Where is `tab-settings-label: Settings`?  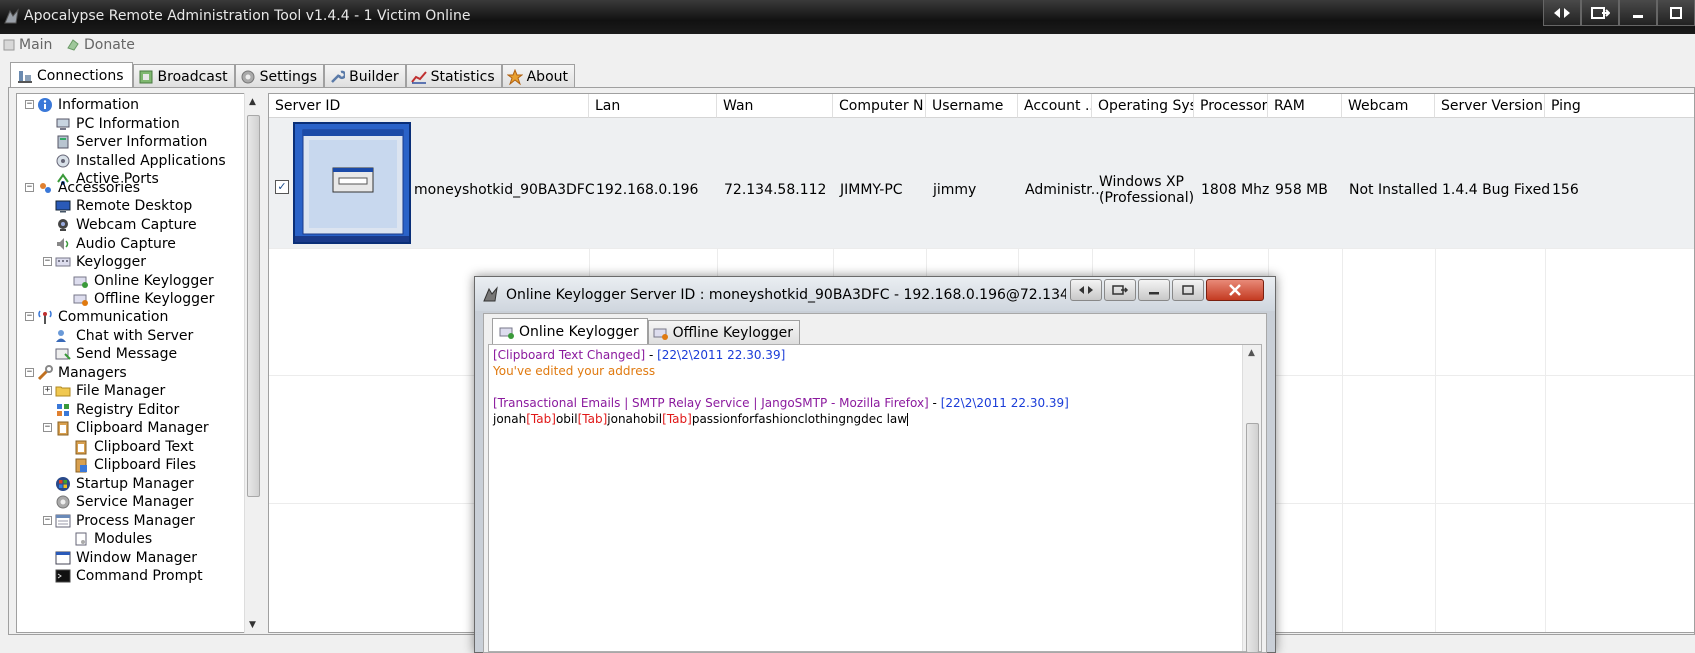 tab-settings-label: Settings is located at coordinates (288, 76).